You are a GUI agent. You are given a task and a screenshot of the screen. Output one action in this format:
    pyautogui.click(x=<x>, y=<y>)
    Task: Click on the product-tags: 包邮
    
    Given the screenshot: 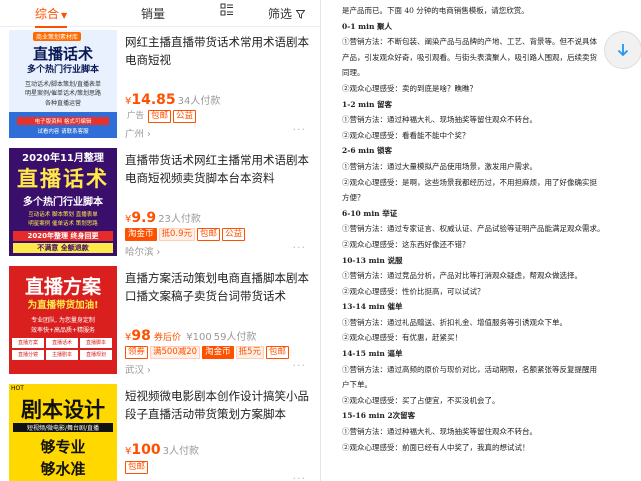 What is the action you would take?
    pyautogui.click(x=137, y=467)
    